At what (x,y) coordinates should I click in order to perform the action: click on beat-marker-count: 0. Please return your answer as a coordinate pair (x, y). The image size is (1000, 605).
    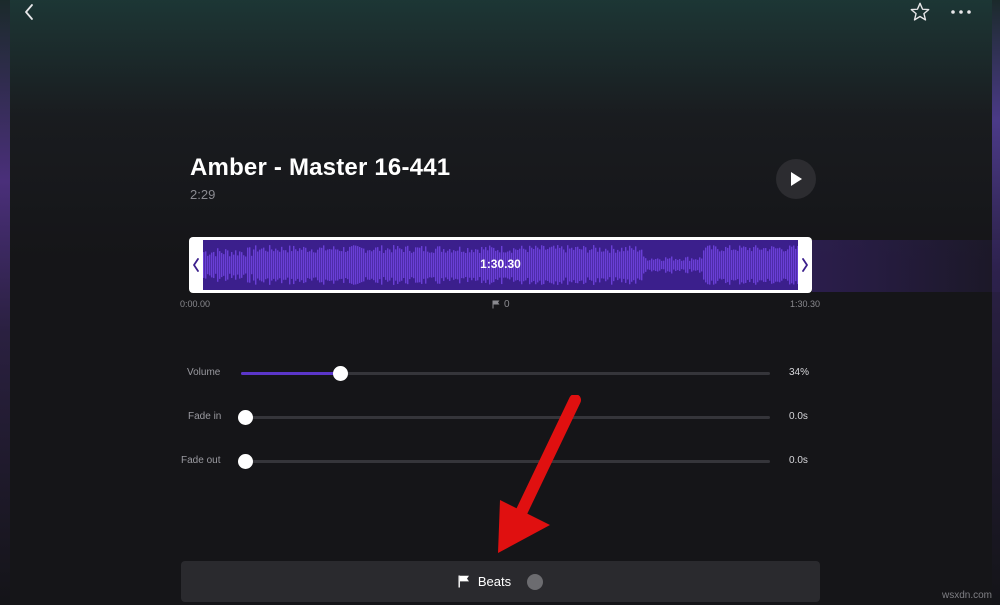
    Looking at the image, I should click on (501, 304).